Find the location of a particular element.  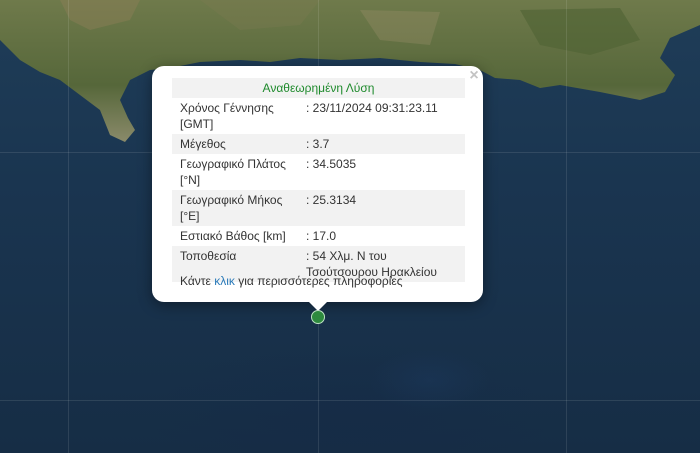

more-info-link: κλικ is located at coordinates (224, 281).